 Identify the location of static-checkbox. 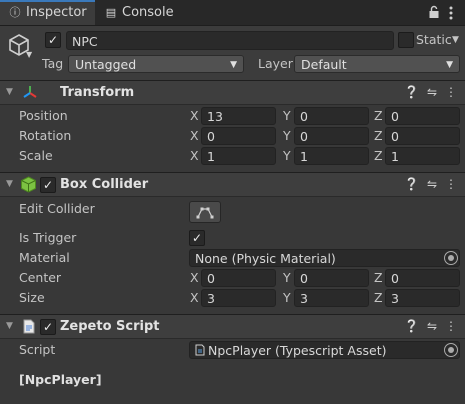
(406, 40).